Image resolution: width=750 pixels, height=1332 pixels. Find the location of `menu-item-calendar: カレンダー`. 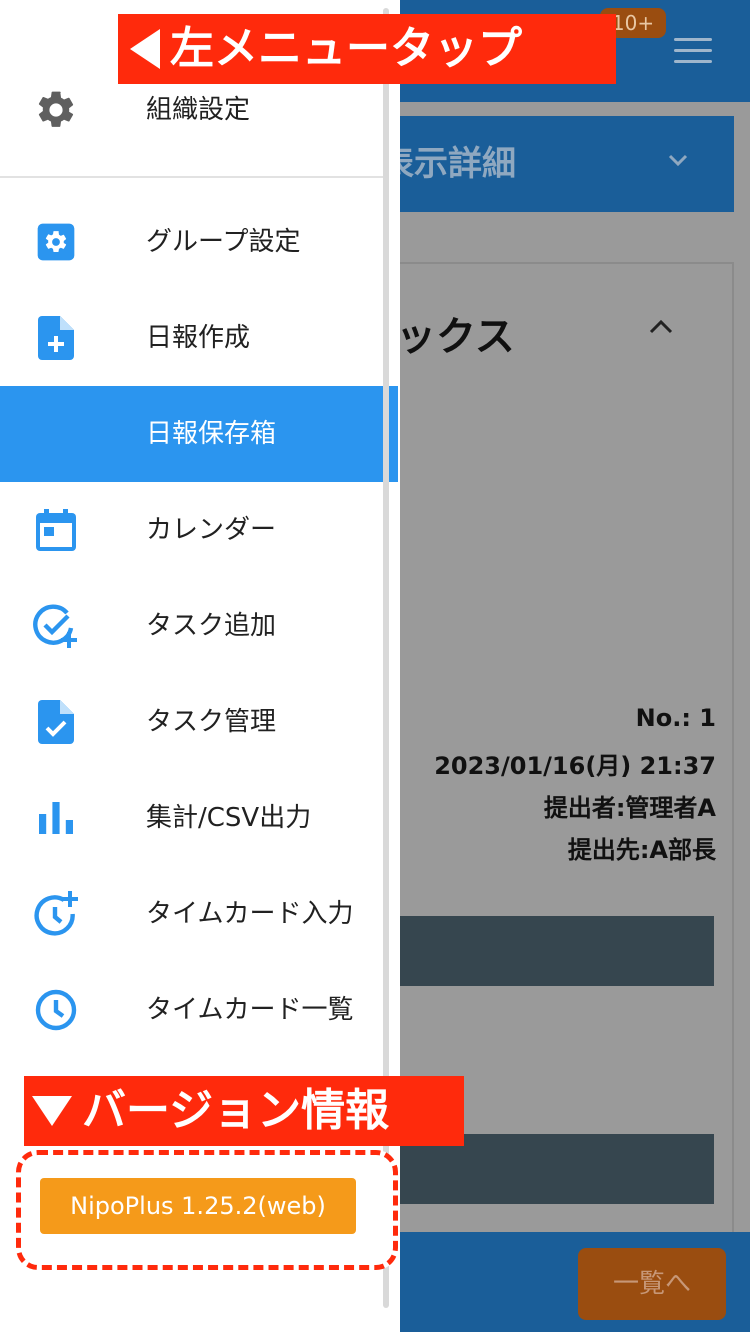

menu-item-calendar: カレンダー is located at coordinates (199, 530).